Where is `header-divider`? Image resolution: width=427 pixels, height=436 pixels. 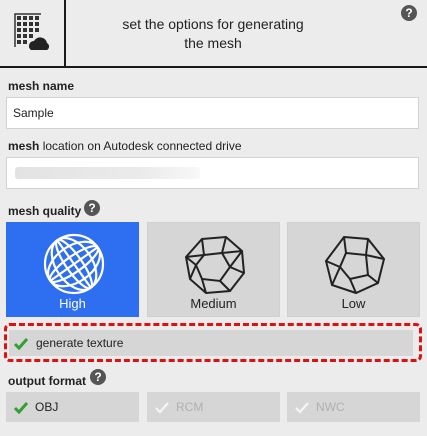 header-divider is located at coordinates (213, 67).